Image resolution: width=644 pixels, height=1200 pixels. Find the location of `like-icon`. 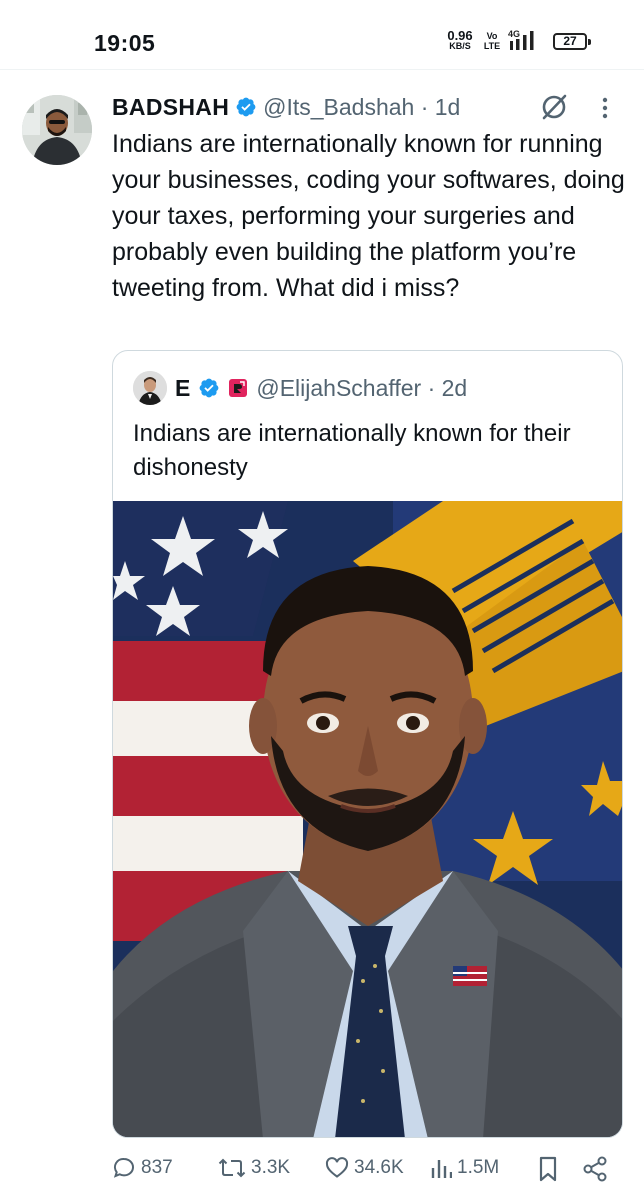

like-icon is located at coordinates (337, 1168).